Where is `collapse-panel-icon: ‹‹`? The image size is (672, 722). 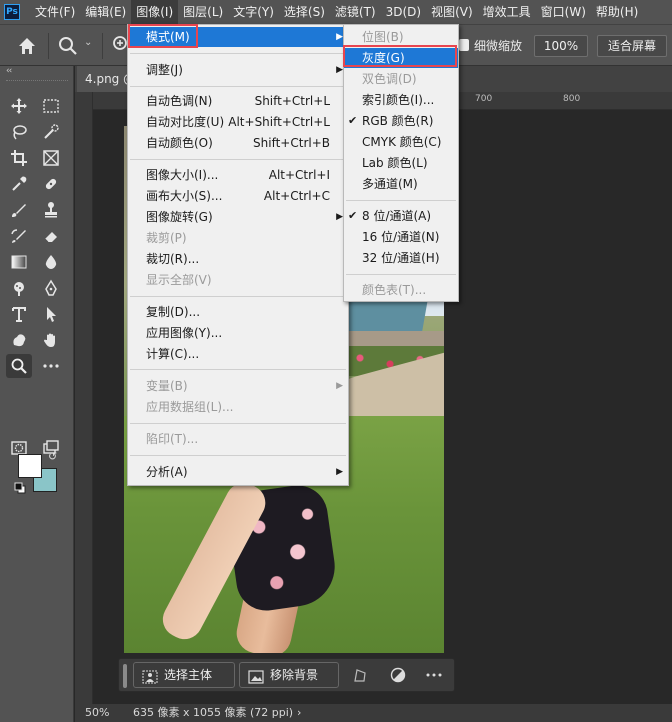 collapse-panel-icon: ‹‹ is located at coordinates (9, 71).